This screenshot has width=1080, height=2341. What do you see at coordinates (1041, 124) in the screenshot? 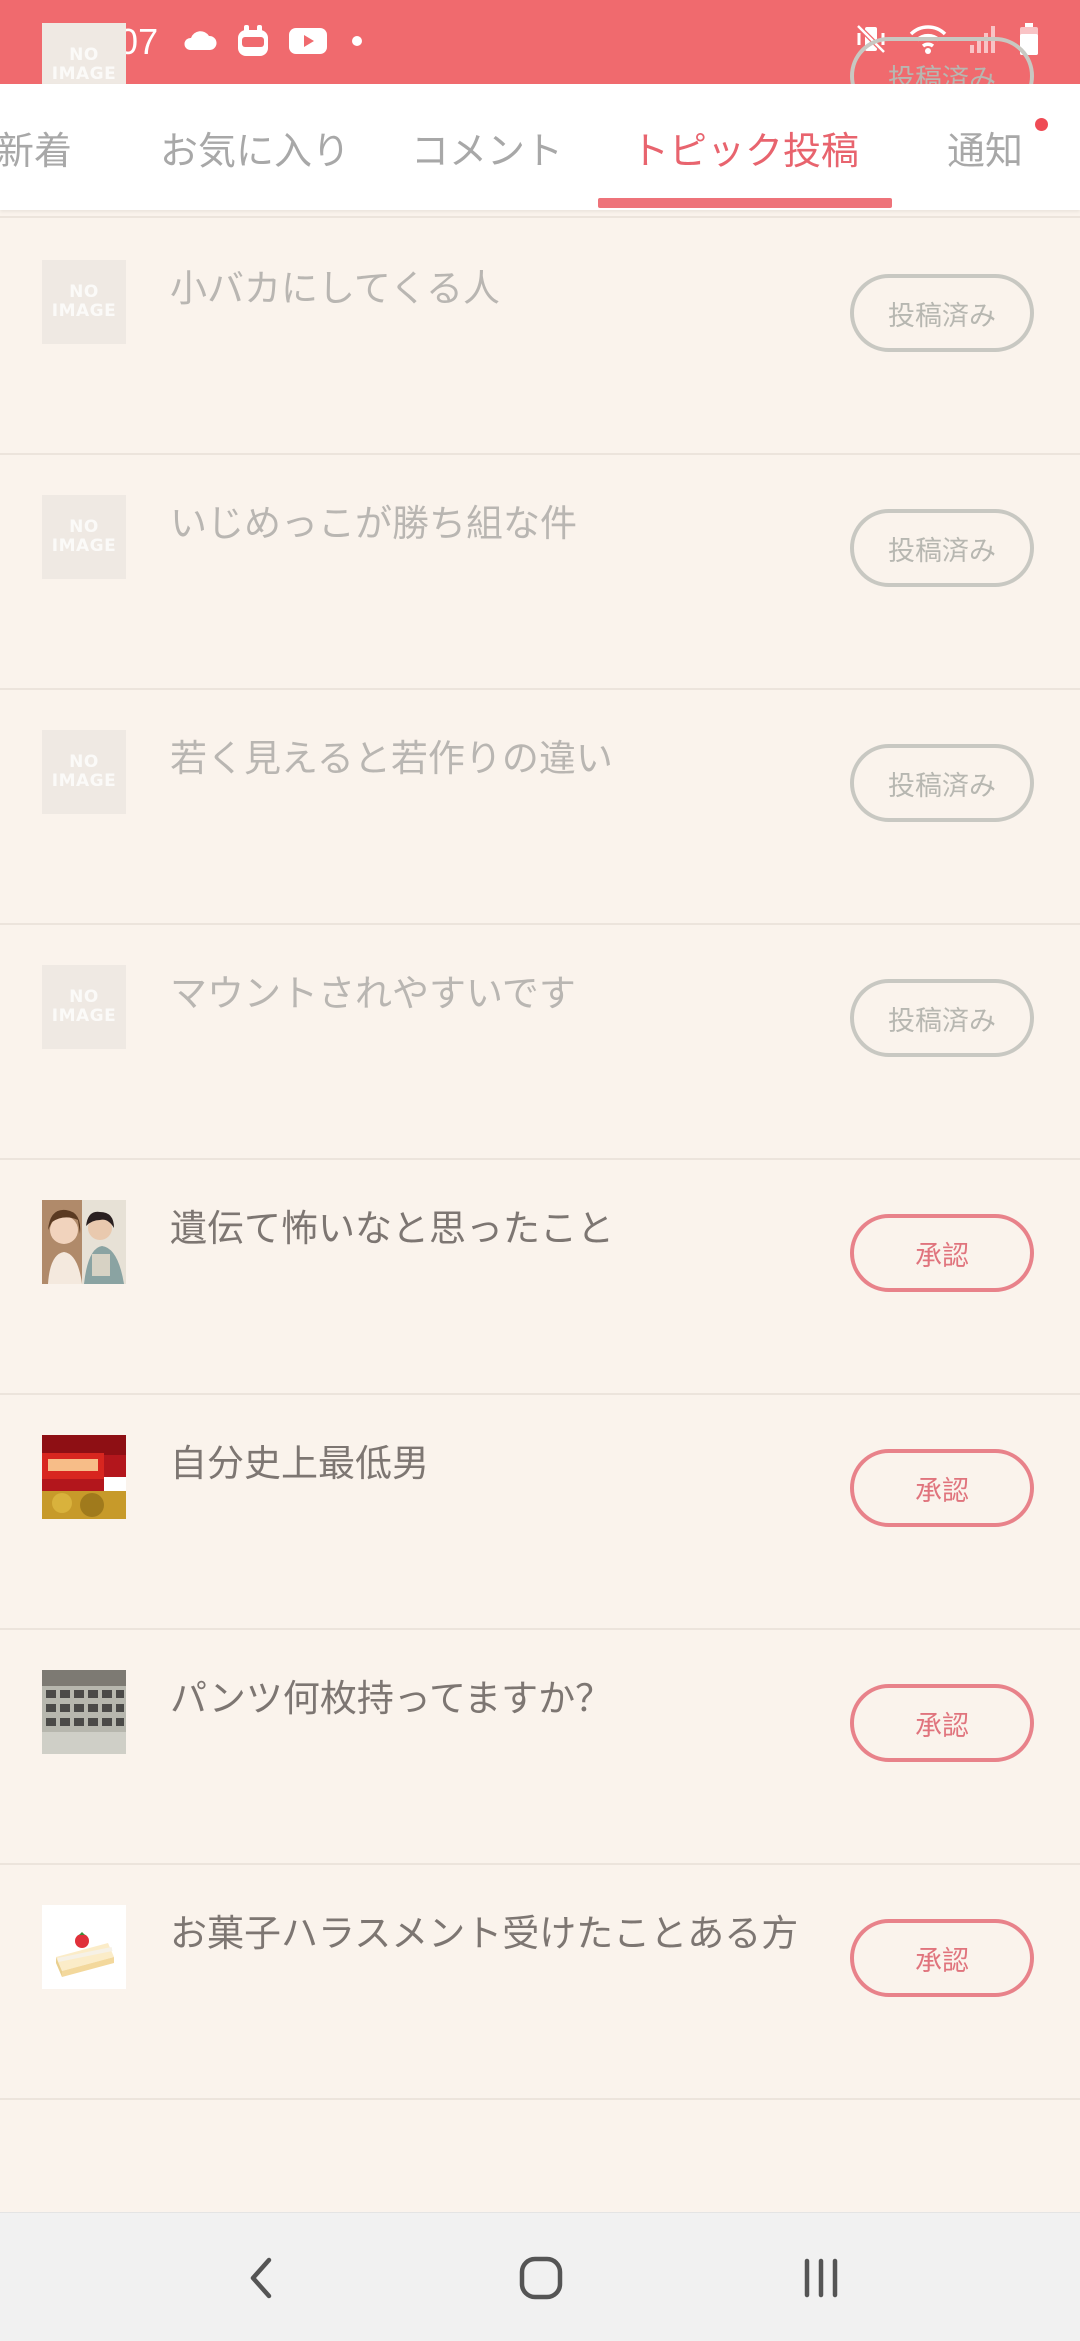
I see `notification-badge` at bounding box center [1041, 124].